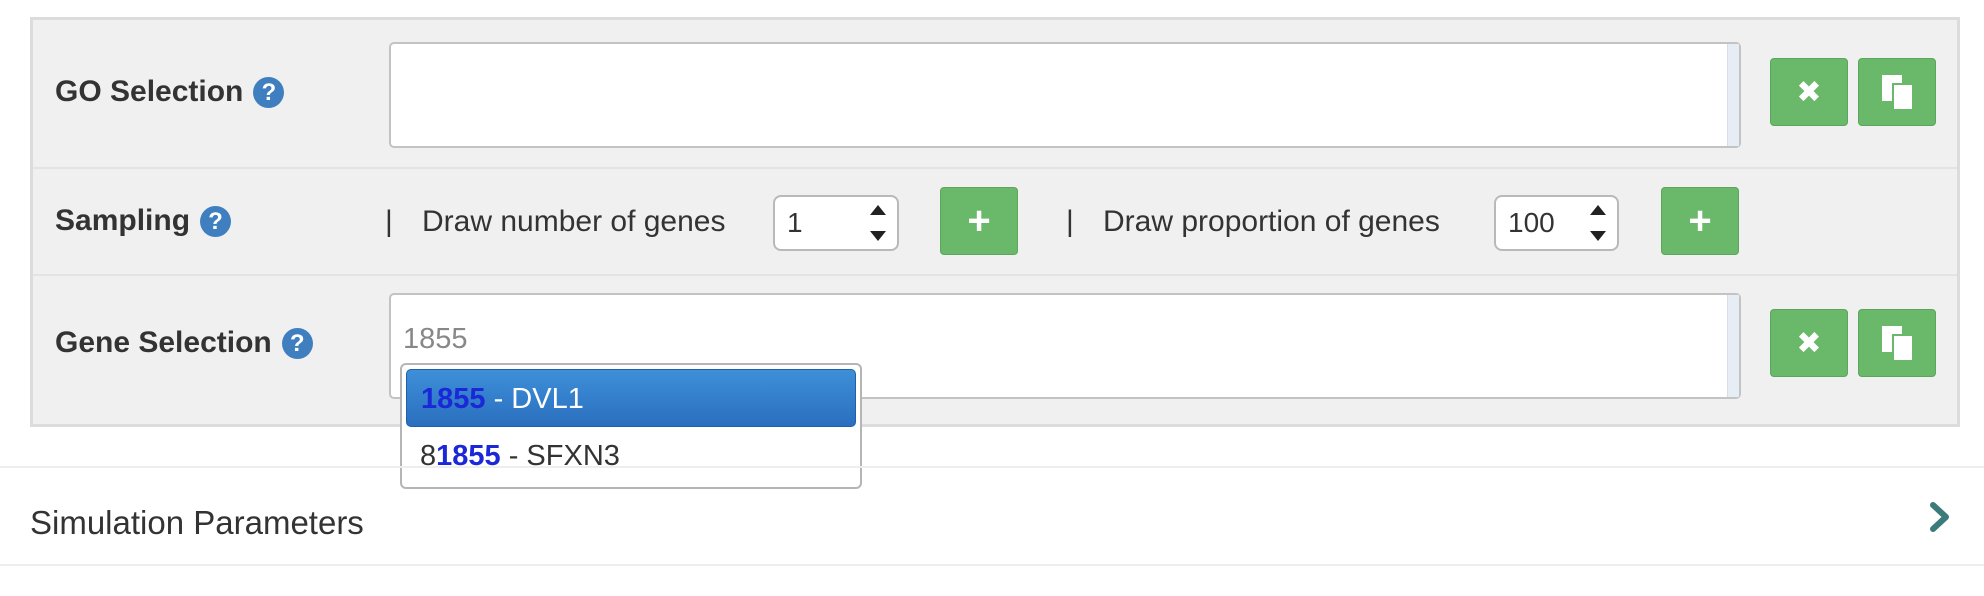  Describe the element at coordinates (197, 522) in the screenshot. I see `simulation-parameters-title: Simulation Parameters` at that location.